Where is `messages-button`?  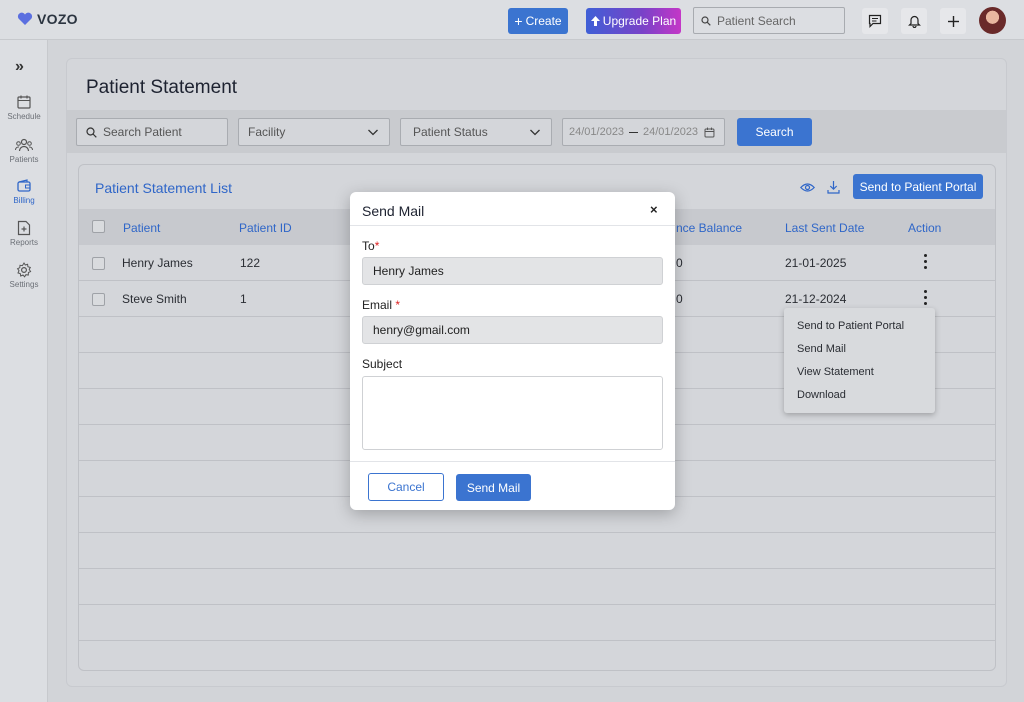
messages-button is located at coordinates (875, 21).